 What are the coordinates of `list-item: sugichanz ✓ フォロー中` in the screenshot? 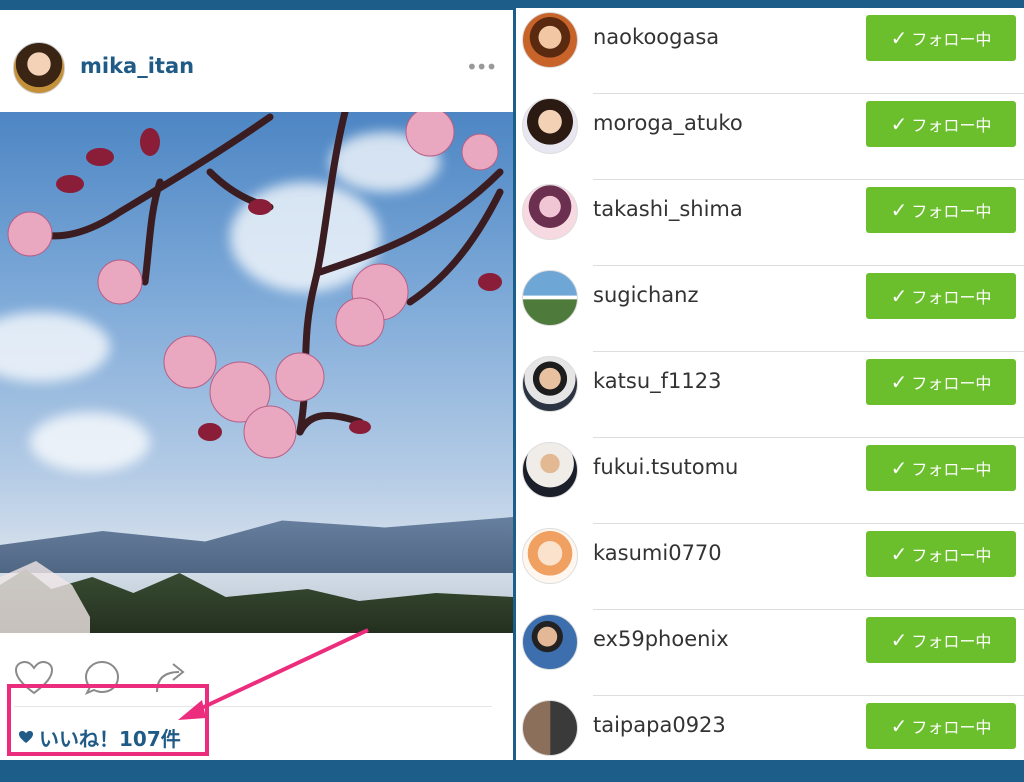 It's located at (770, 309).